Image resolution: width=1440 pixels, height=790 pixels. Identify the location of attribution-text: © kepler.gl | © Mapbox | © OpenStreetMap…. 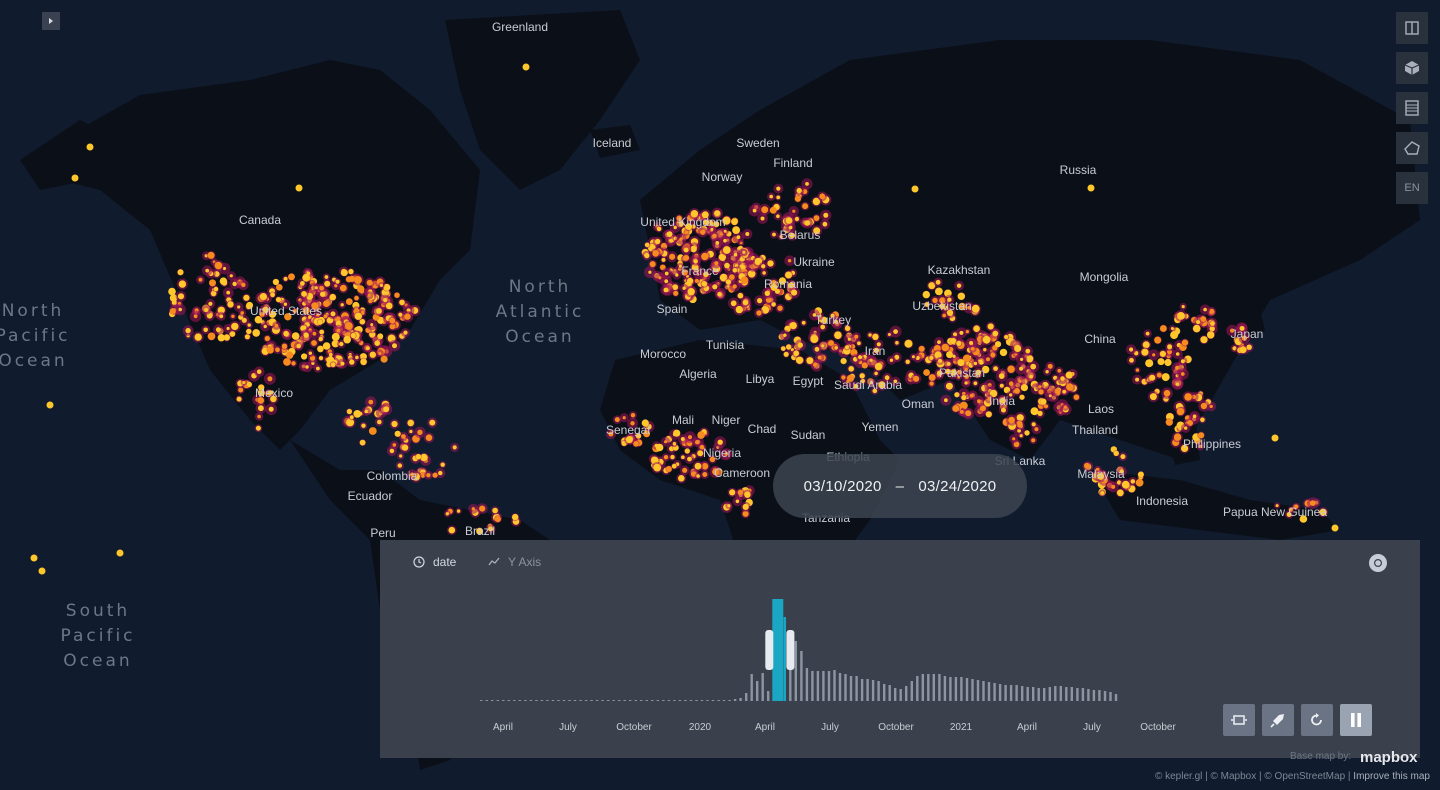
(1253, 776).